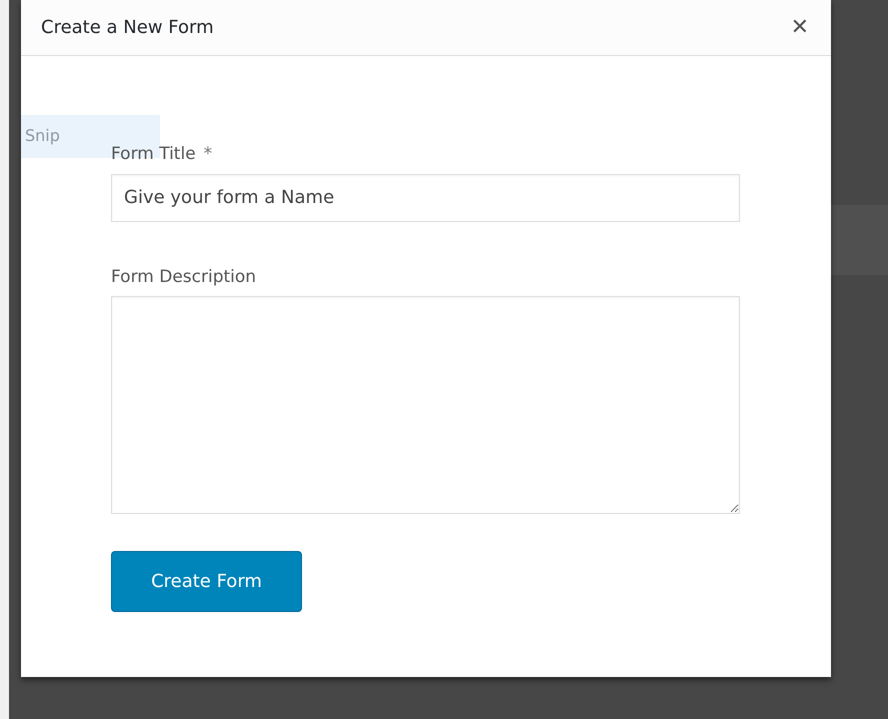 This screenshot has width=888, height=719. What do you see at coordinates (162, 154) in the screenshot?
I see `field-label: Form Title *` at bounding box center [162, 154].